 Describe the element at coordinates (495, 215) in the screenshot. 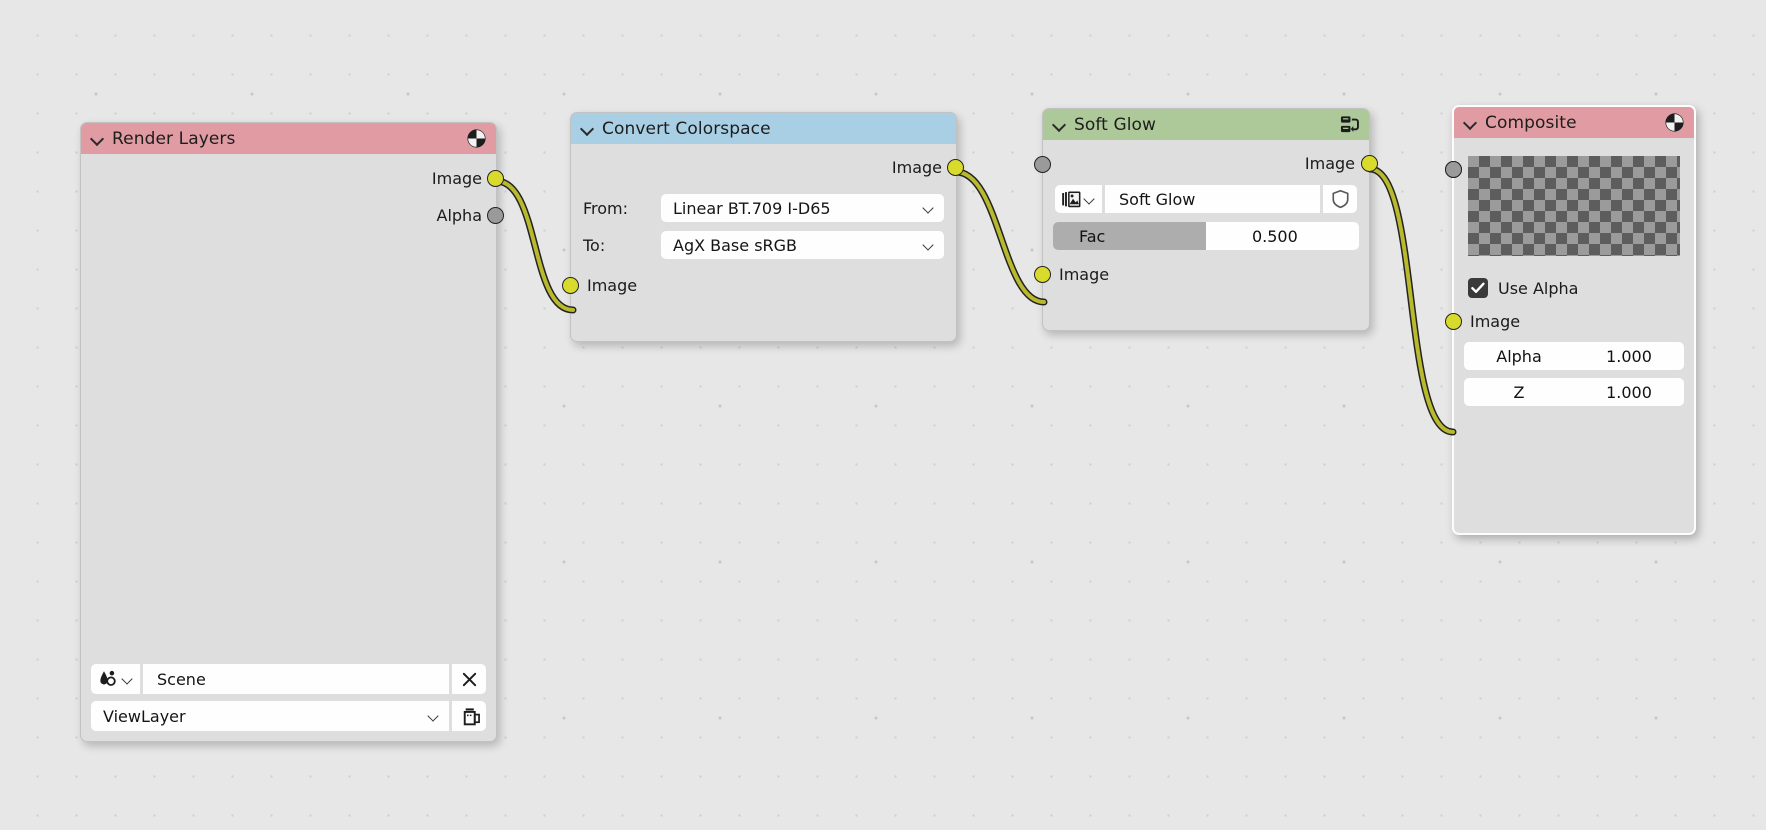

I see `socket-alpha-out` at that location.